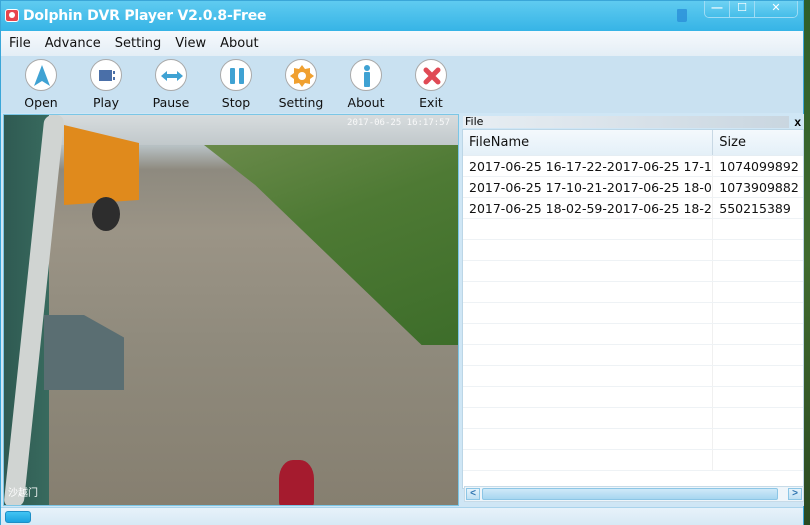 This screenshot has width=810, height=525. What do you see at coordinates (742, 9) in the screenshot?
I see `maximize-button: ☐` at bounding box center [742, 9].